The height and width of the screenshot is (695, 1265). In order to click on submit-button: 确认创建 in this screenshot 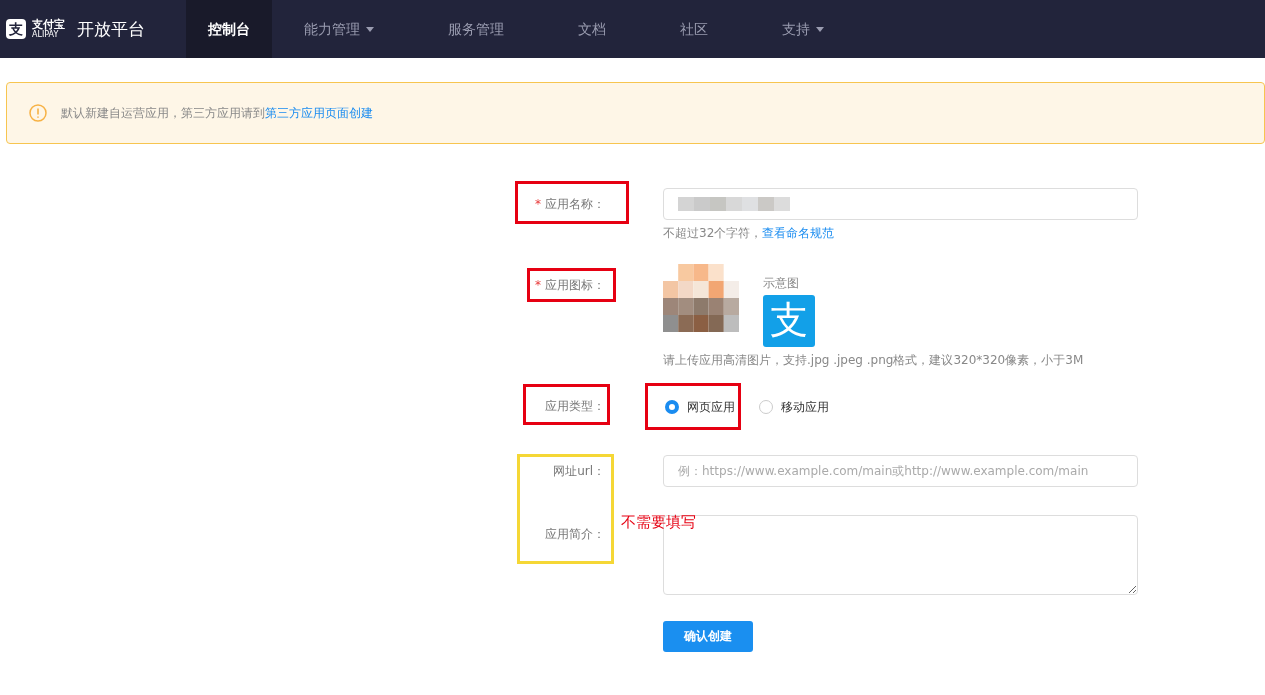, I will do `click(708, 637)`.